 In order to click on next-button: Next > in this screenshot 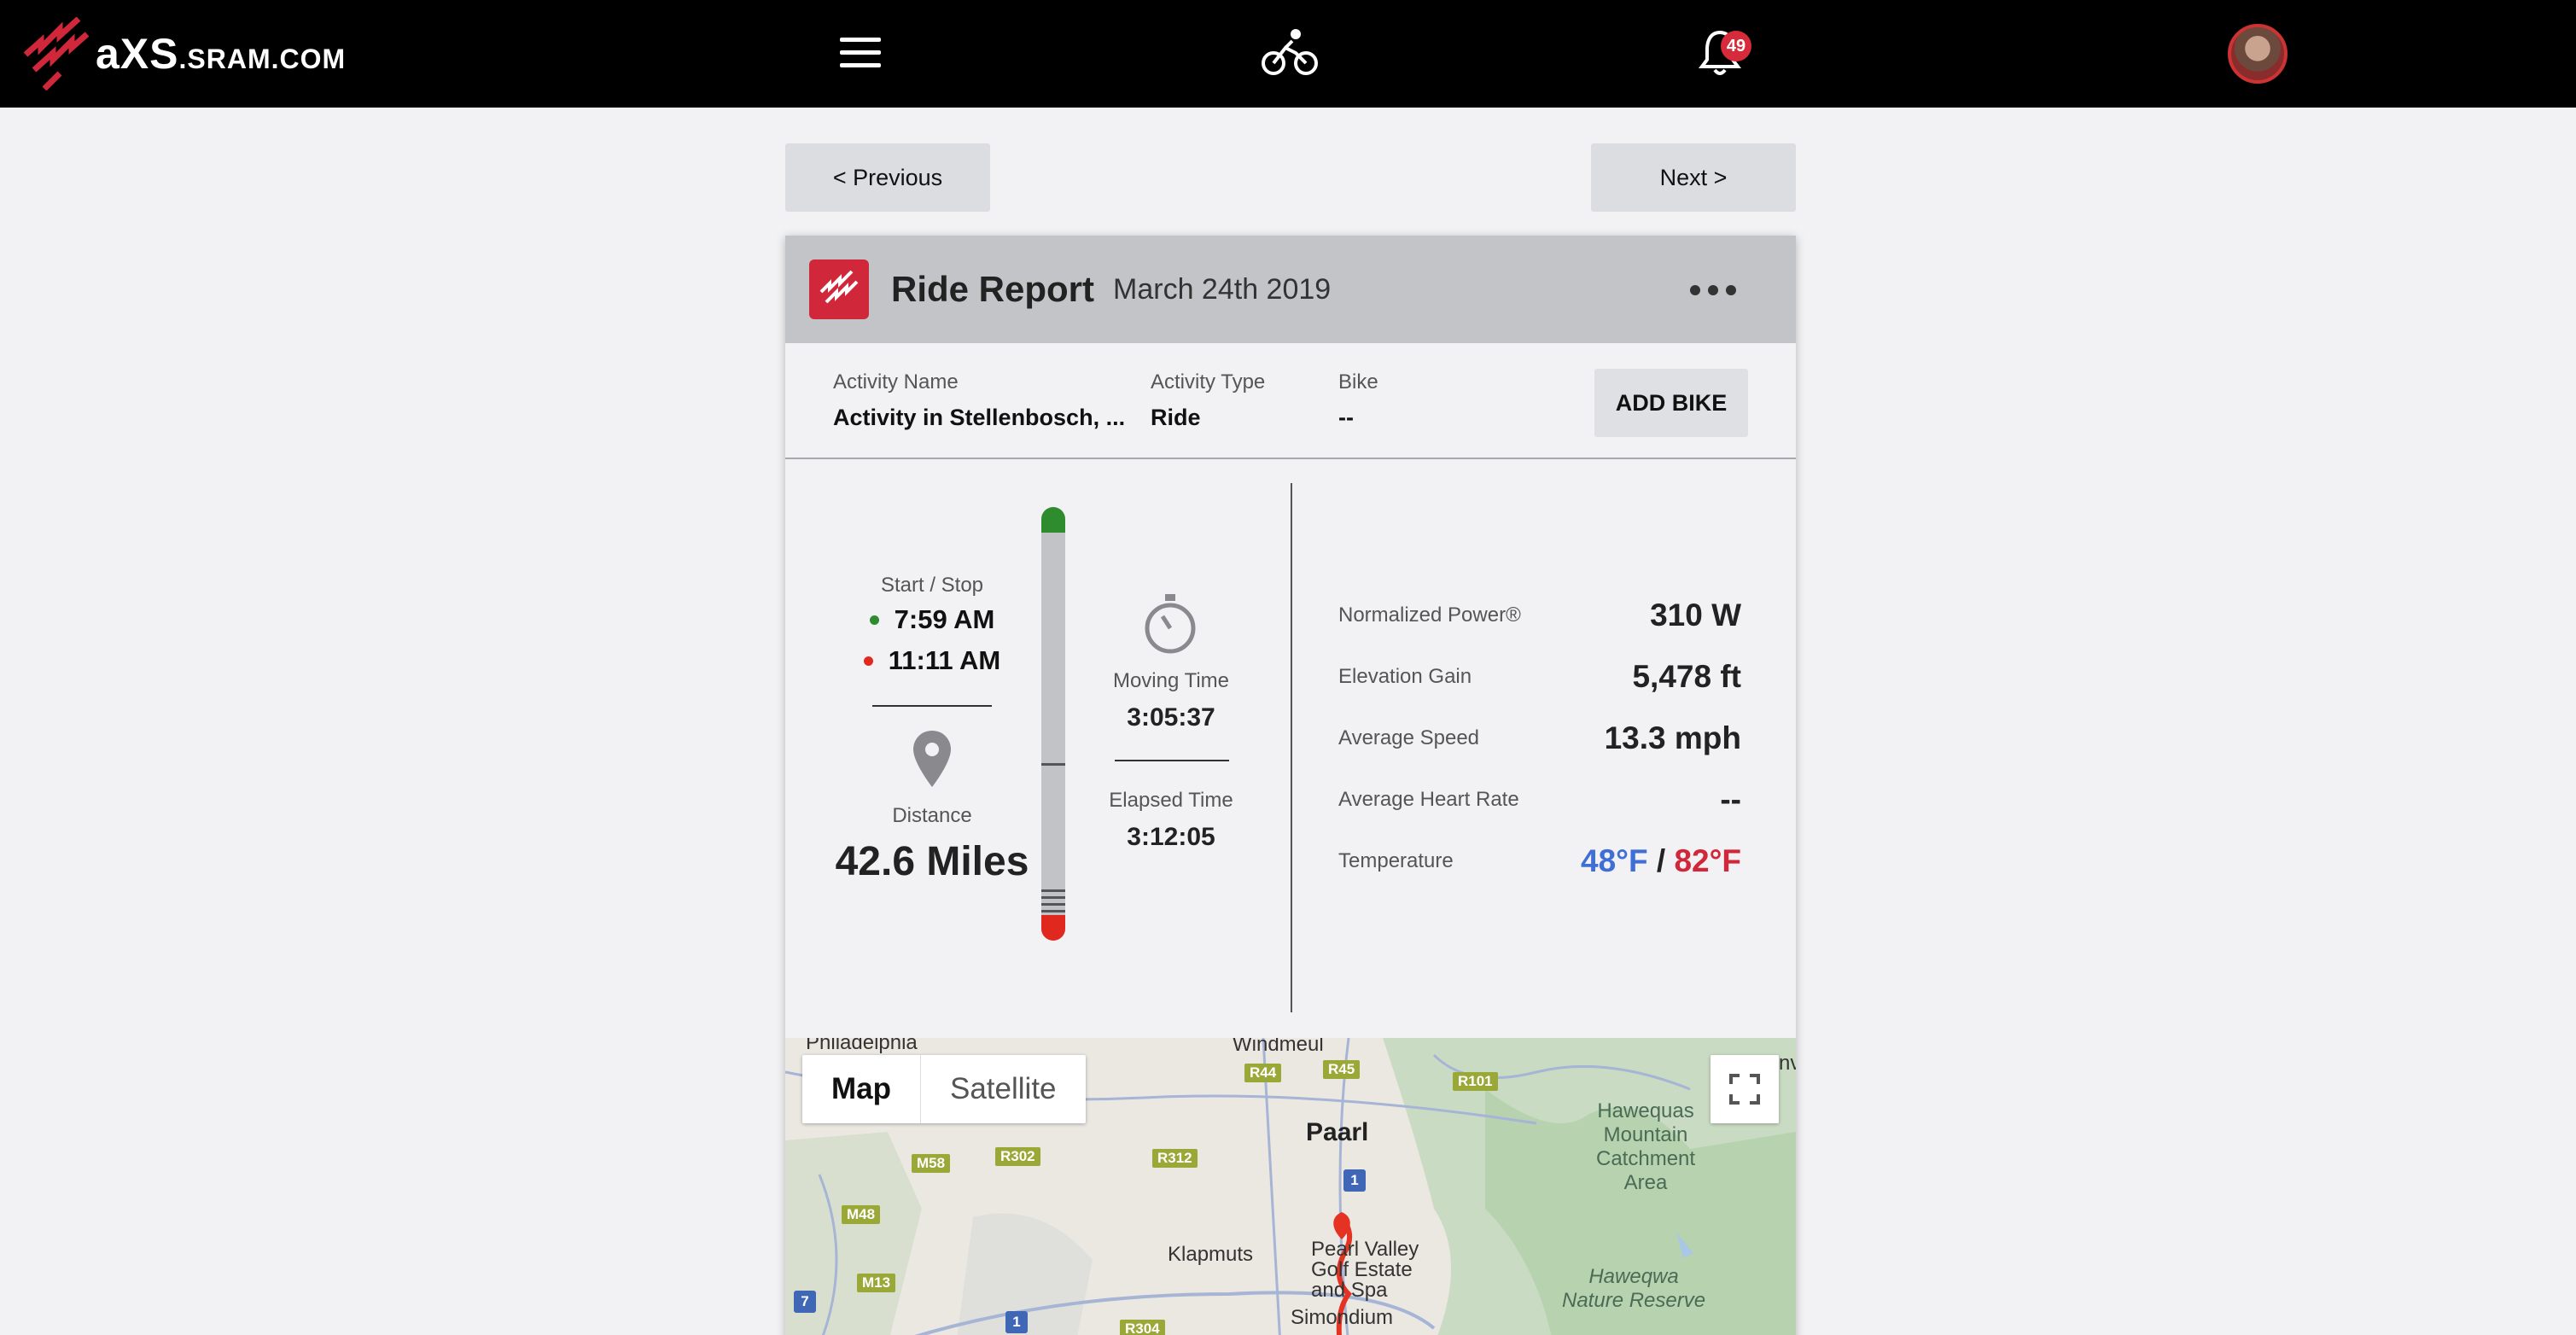, I will do `click(1693, 177)`.